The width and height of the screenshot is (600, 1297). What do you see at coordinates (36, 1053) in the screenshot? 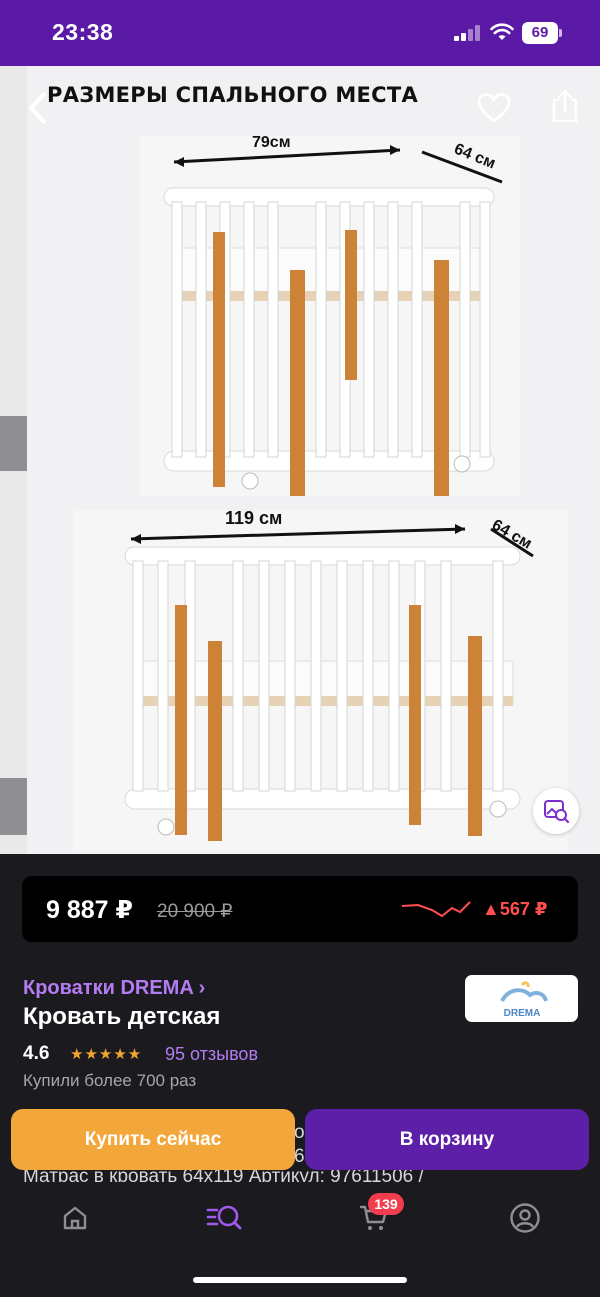
I see `rating-value: 4.6` at bounding box center [36, 1053].